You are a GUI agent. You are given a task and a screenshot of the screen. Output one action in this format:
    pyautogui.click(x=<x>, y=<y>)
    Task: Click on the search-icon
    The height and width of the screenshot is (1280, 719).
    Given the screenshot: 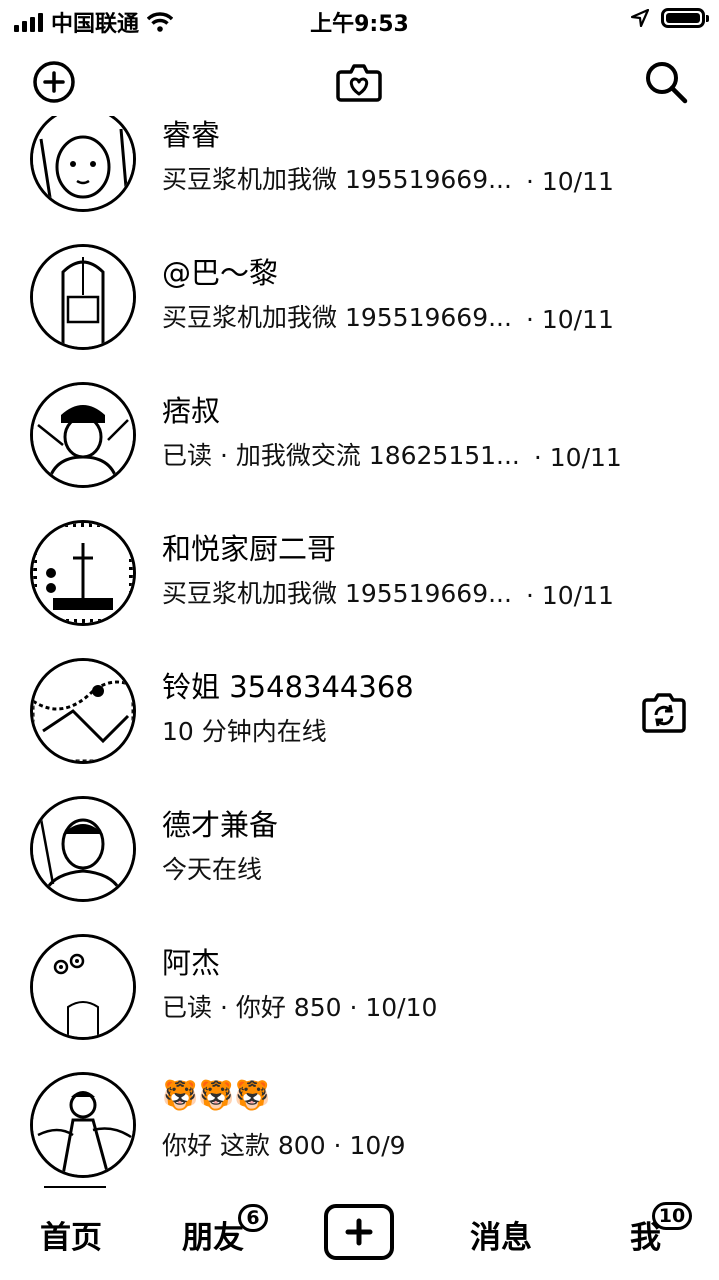 What is the action you would take?
    pyautogui.click(x=666, y=82)
    